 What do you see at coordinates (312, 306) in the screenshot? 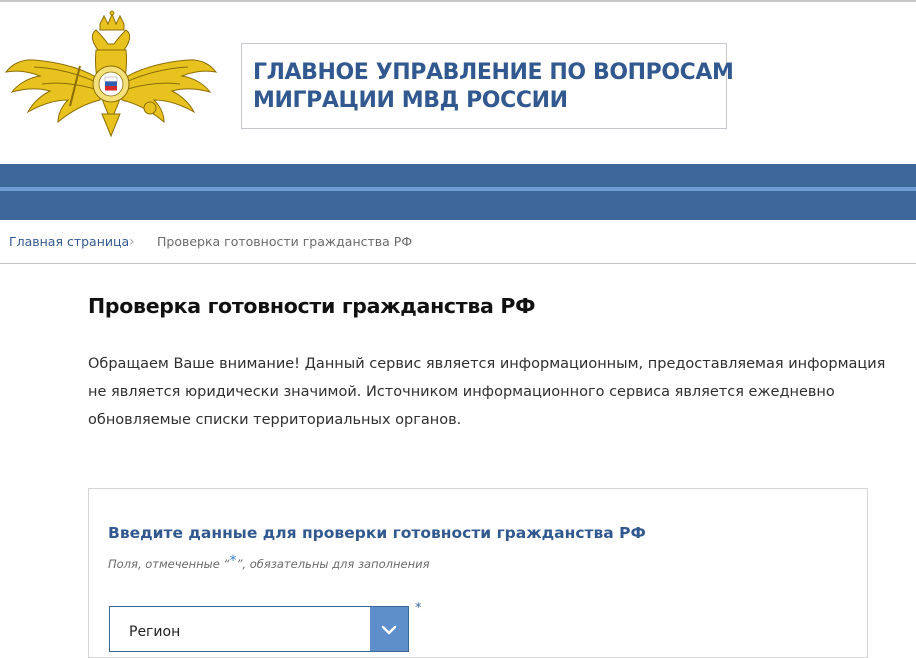
I see `page-title: Проверка готовности гражданства РФ` at bounding box center [312, 306].